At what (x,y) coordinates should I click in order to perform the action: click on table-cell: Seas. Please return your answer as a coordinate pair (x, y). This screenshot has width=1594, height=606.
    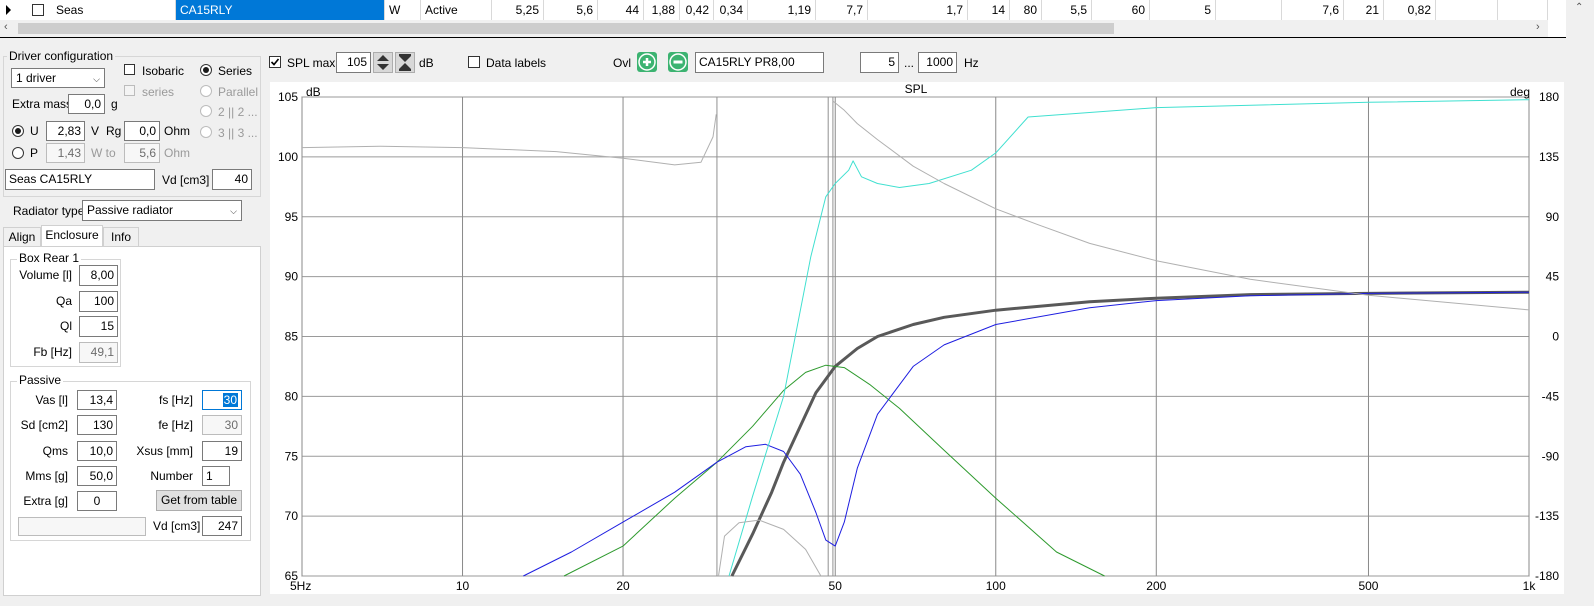
    Looking at the image, I should click on (114, 10).